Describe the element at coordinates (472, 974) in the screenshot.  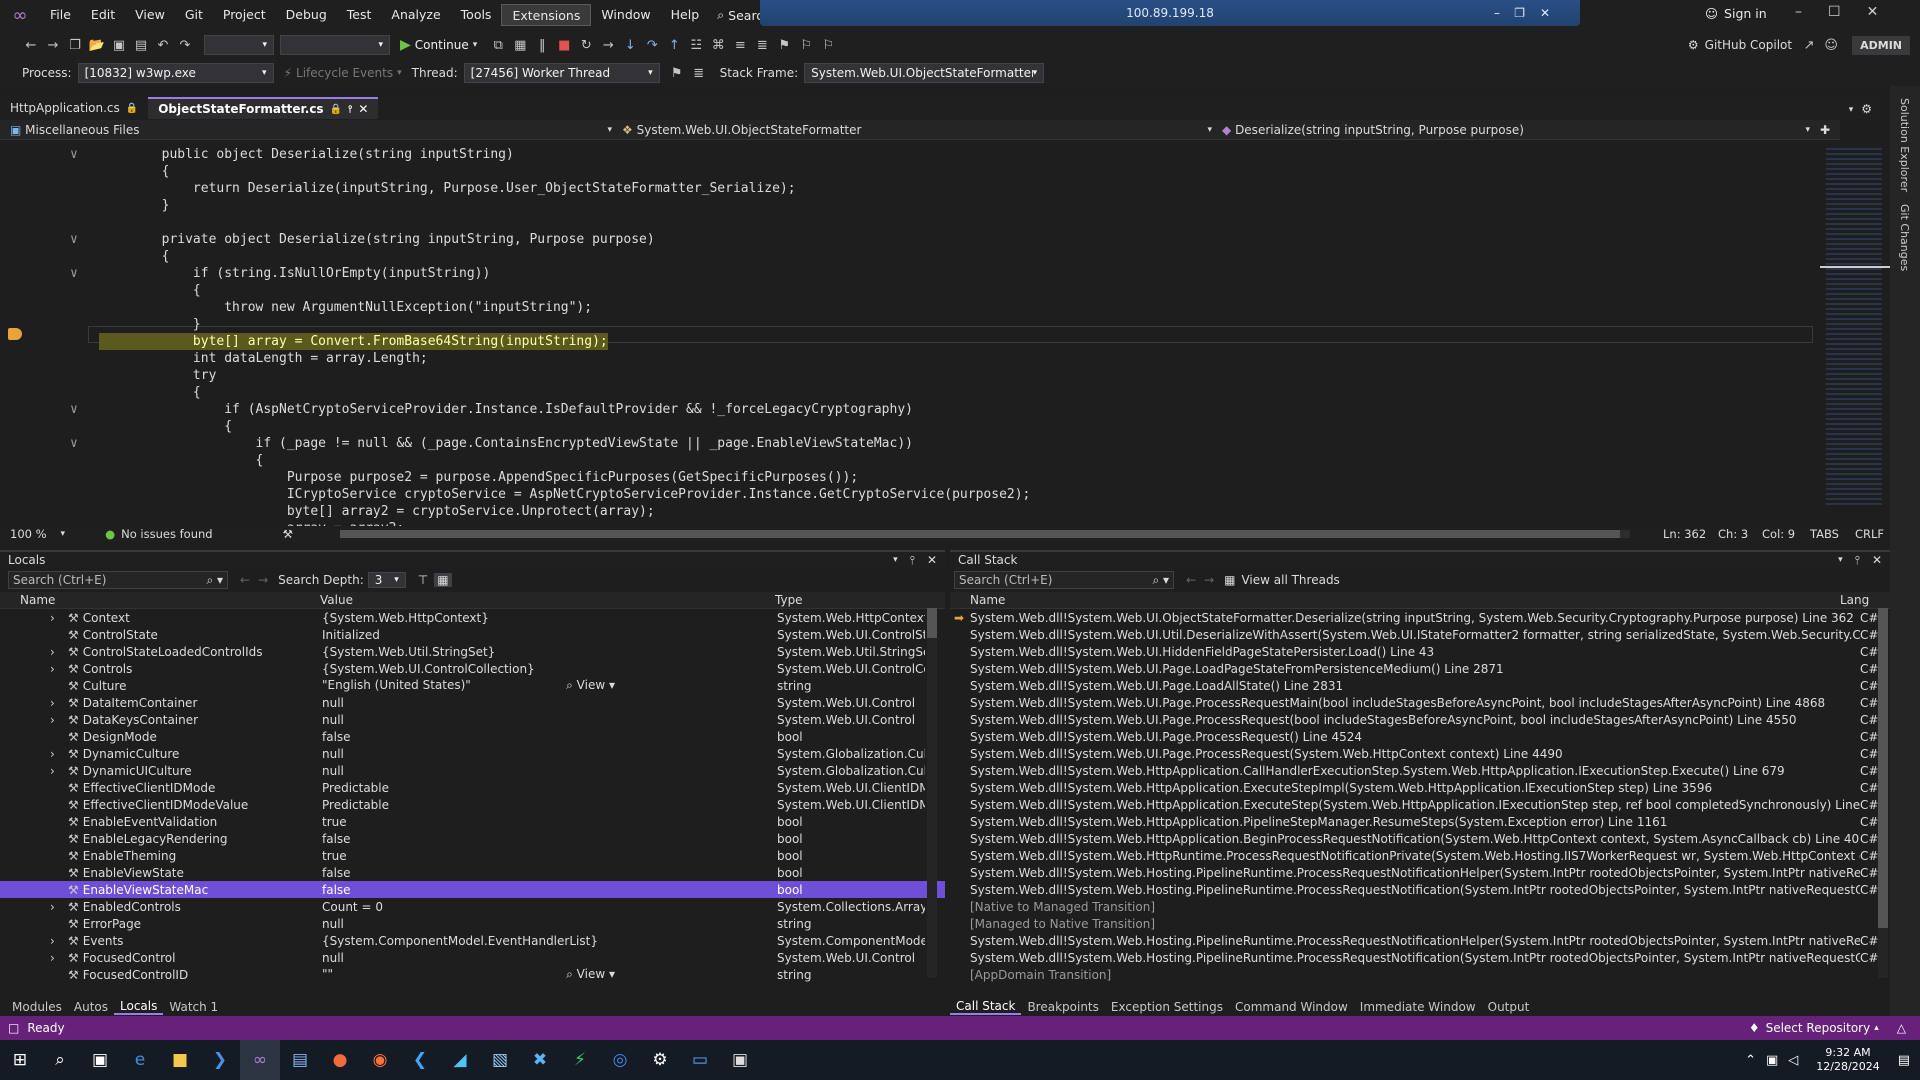
I see `locals-row: ⚒ FocusedControlID "" ⌕ View ▾ string` at that location.